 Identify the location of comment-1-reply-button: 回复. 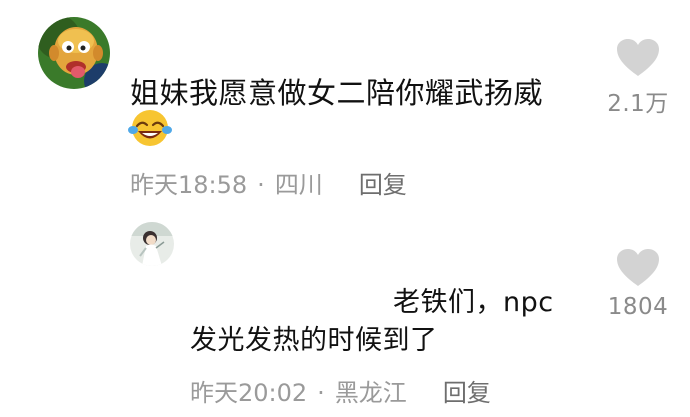
(383, 182).